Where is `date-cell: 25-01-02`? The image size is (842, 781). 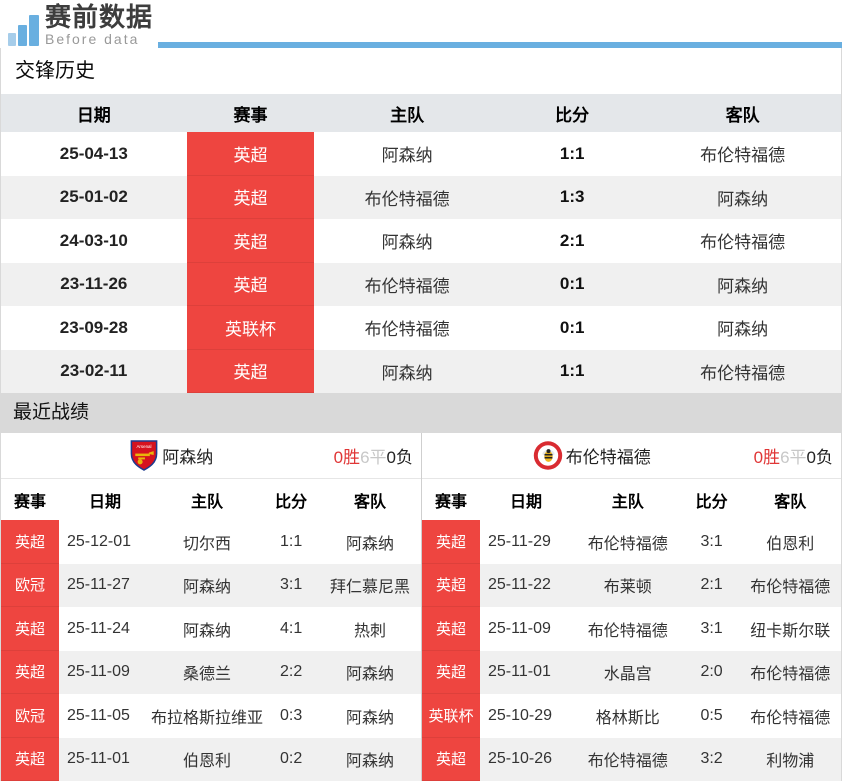
date-cell: 25-01-02 is located at coordinates (93, 197).